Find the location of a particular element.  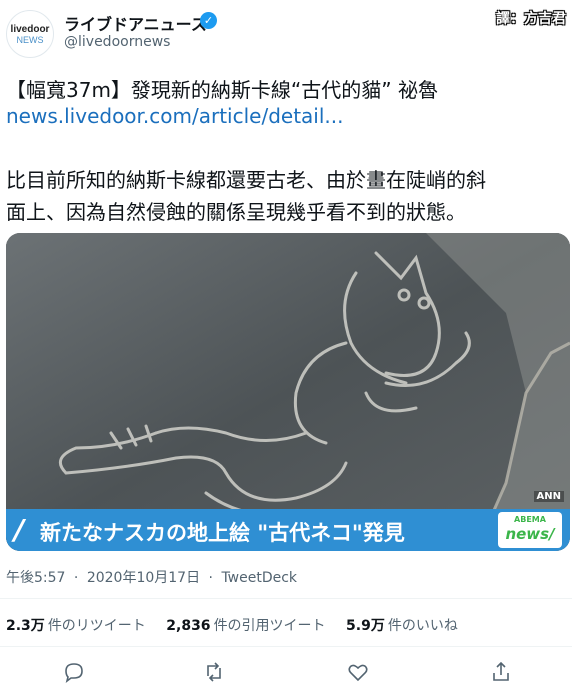

engagement-stats: 2.3万 件のリツイート 2,836 件の引用ツイート 5.9万 件のいいね is located at coordinates (240, 625).